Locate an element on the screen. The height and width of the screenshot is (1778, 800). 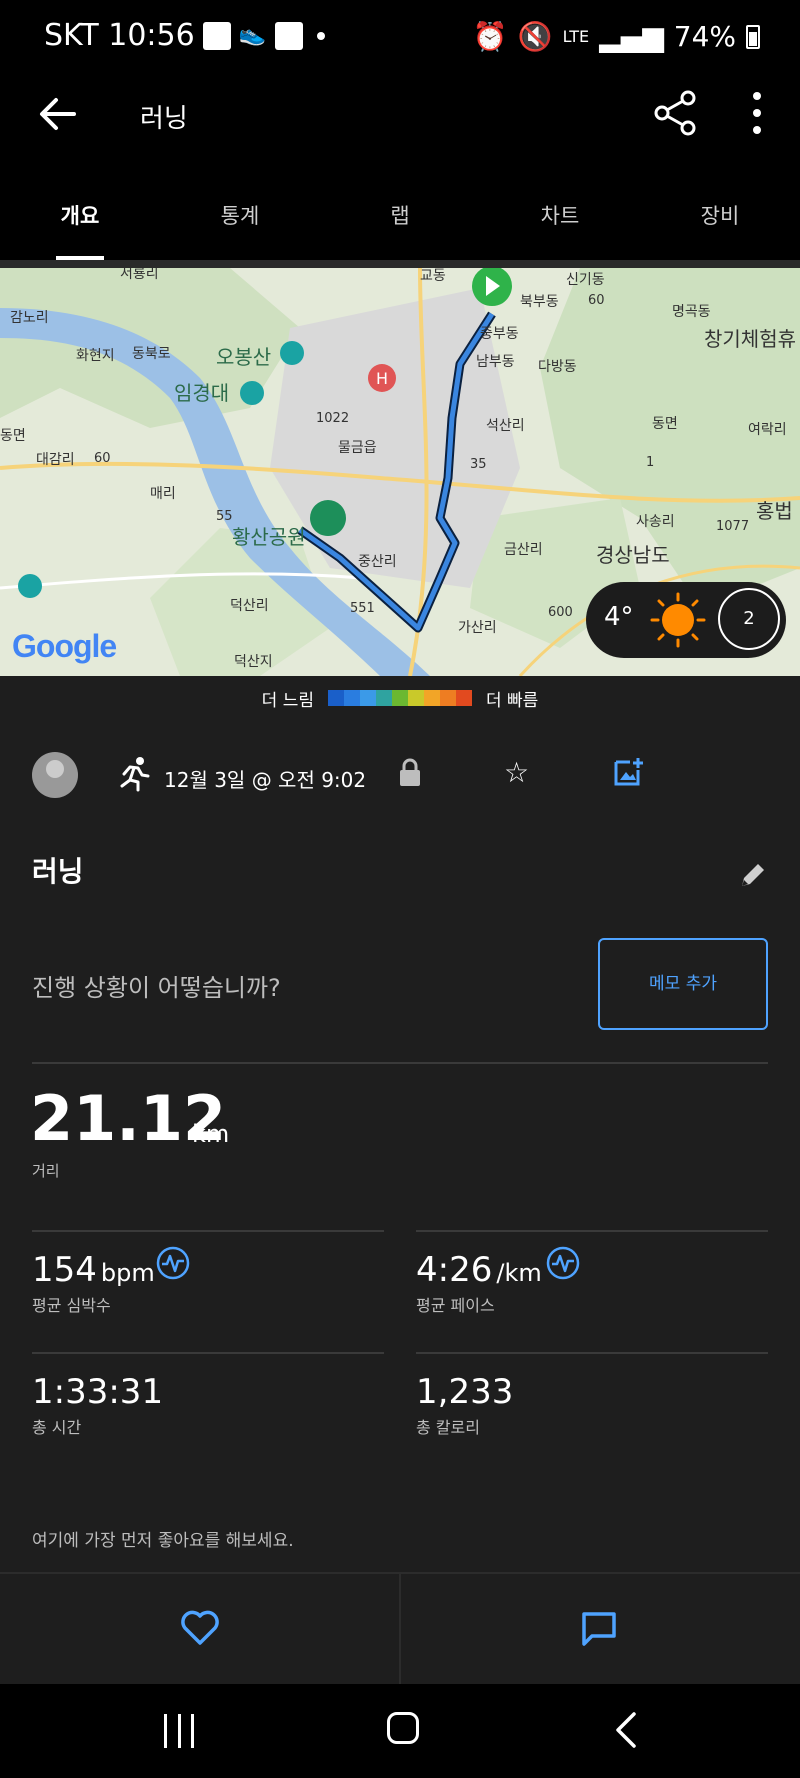
legend-faster-label: 더 빠름 is located at coordinates (512, 700).